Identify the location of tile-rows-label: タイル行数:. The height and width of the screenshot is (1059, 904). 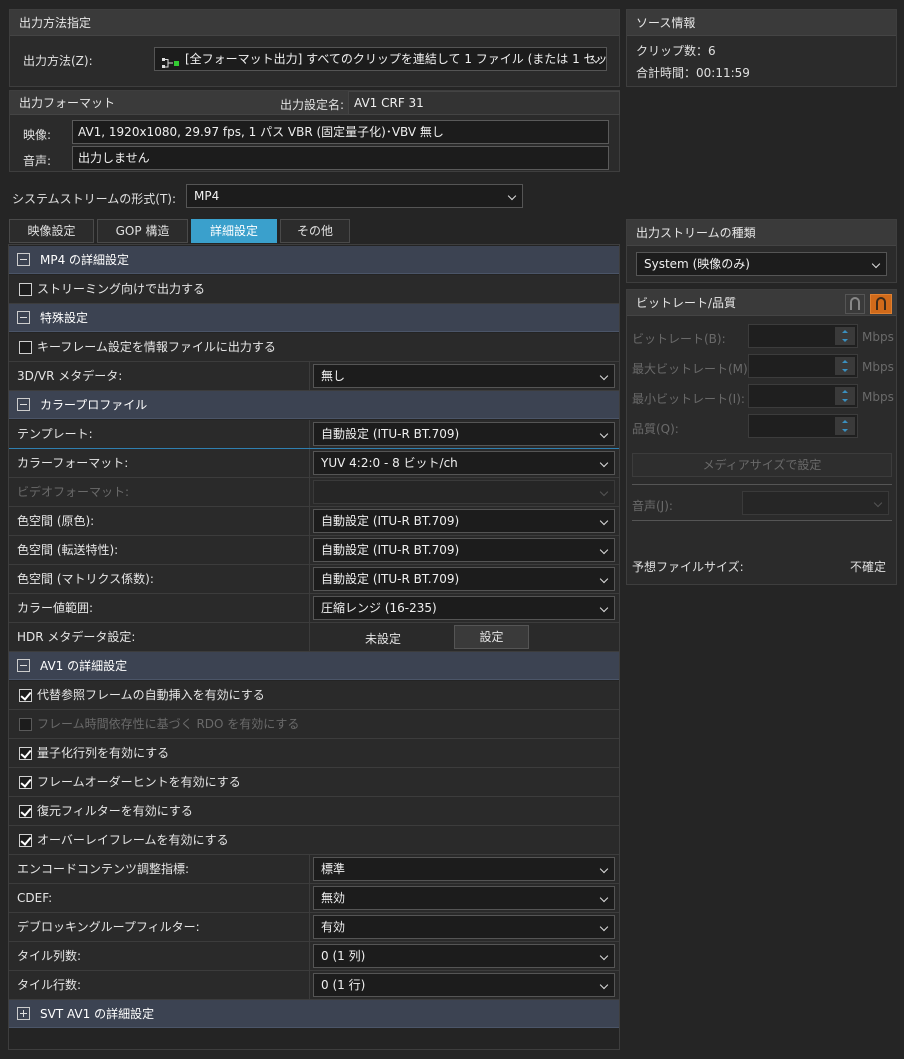
(49, 985).